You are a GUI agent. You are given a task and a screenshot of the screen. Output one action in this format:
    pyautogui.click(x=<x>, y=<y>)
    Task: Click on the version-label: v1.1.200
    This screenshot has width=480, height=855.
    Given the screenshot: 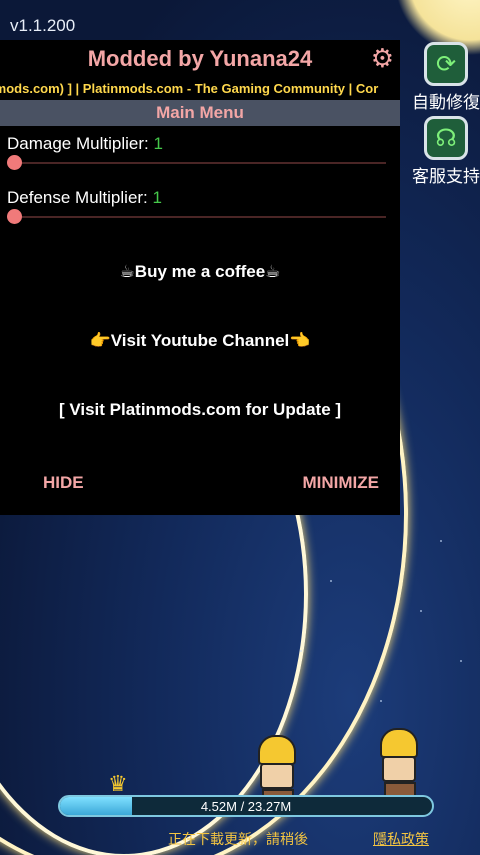 What is the action you would take?
    pyautogui.click(x=43, y=25)
    